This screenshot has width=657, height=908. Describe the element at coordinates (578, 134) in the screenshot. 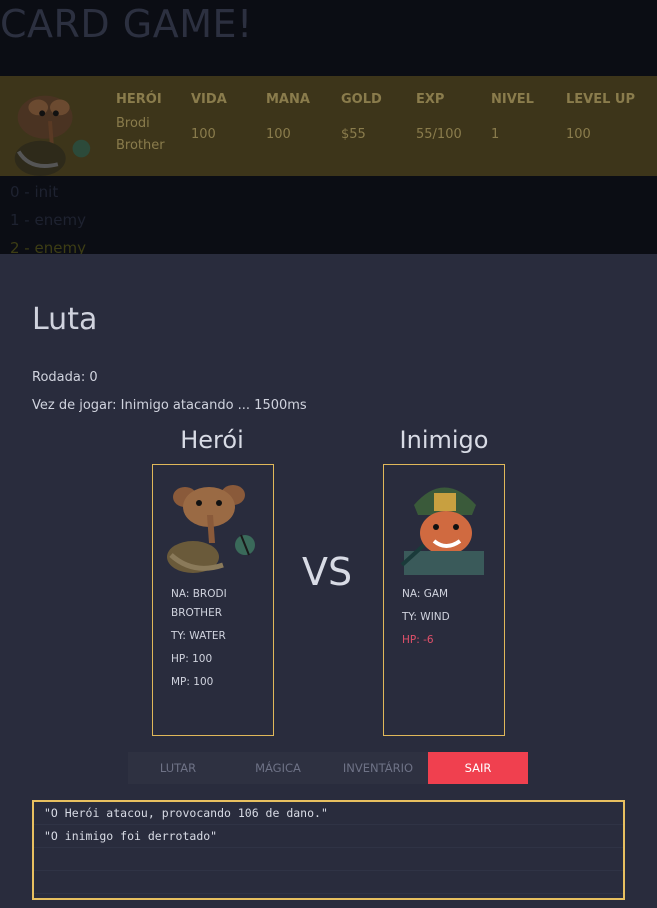

I see `stats-levelup: 100` at that location.